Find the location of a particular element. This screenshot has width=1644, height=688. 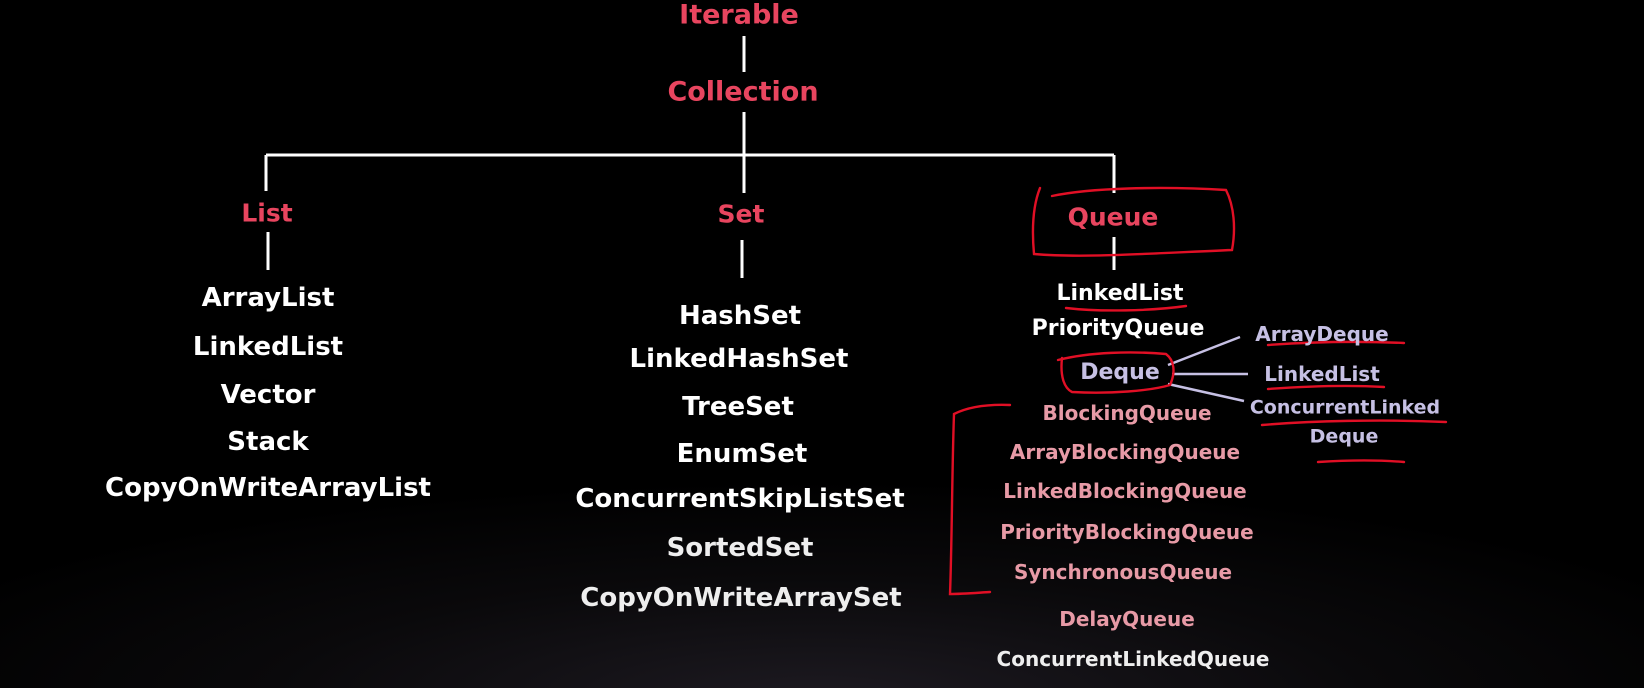

set-item: ConcurrentSkipListSet is located at coordinates (740, 499).